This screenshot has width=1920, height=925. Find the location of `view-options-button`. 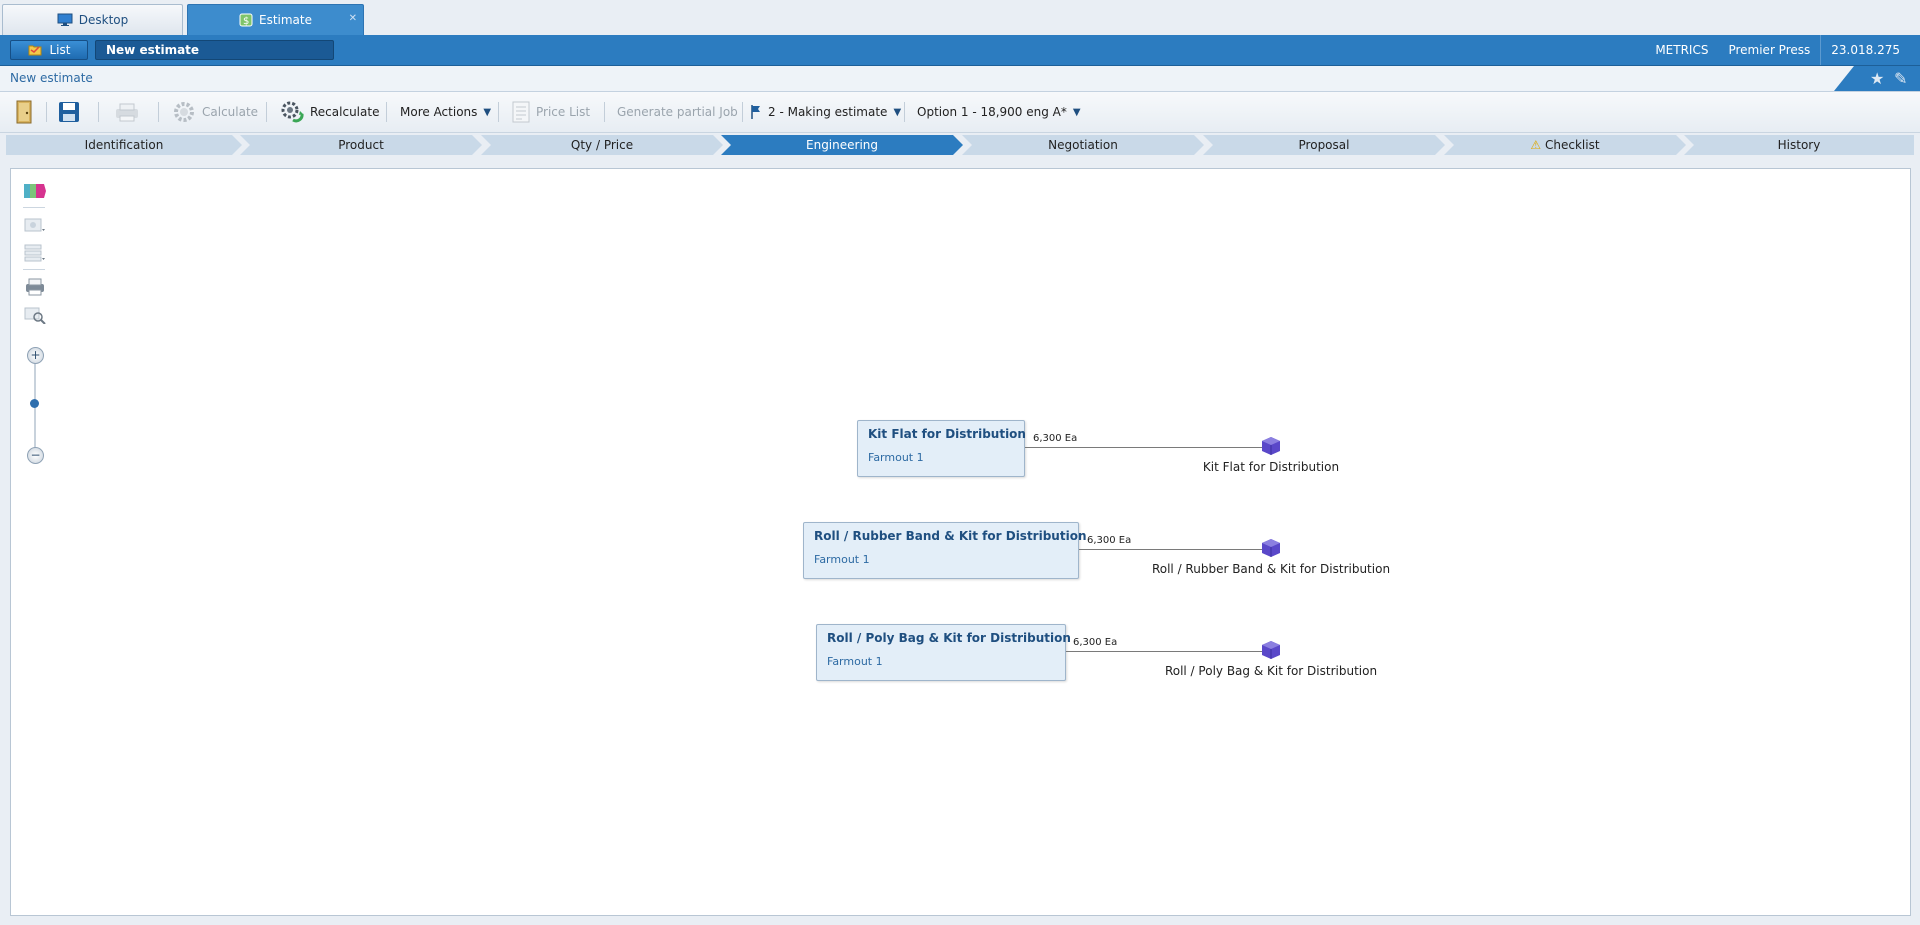

view-options-button is located at coordinates (35, 225).